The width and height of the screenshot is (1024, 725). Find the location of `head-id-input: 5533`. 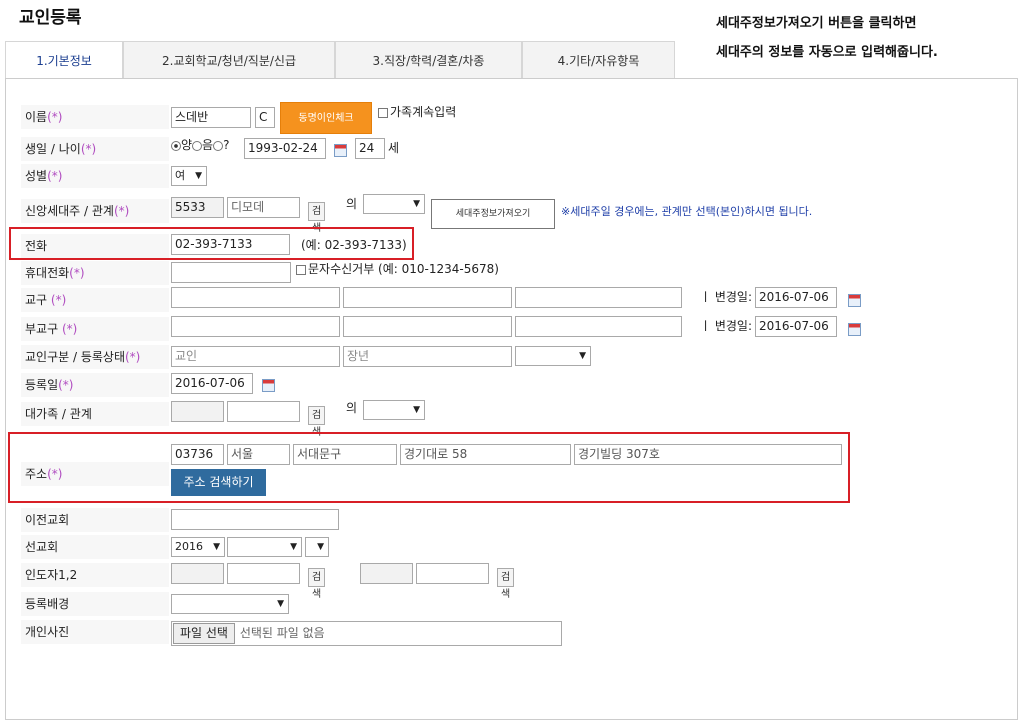

head-id-input: 5533 is located at coordinates (197, 207).